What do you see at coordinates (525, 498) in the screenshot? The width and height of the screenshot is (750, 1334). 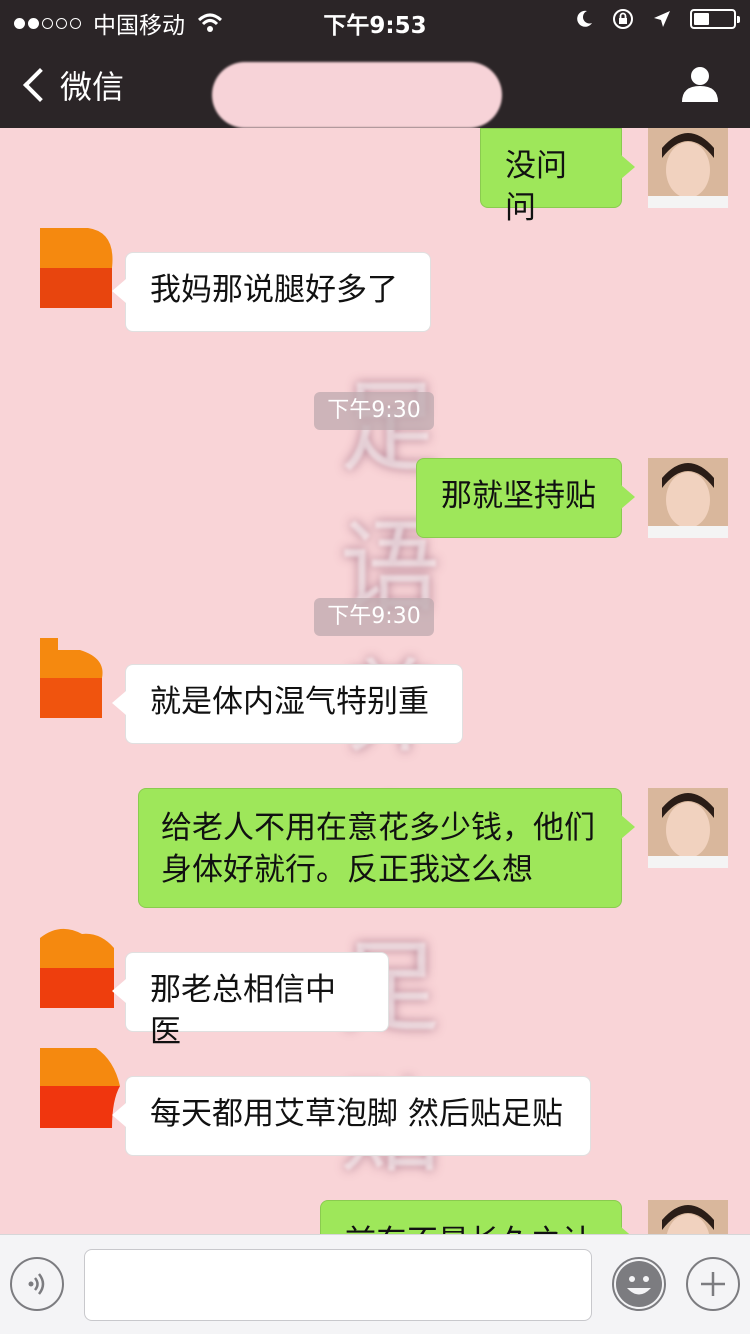 I see `message-bubble: 那就坚持贴` at bounding box center [525, 498].